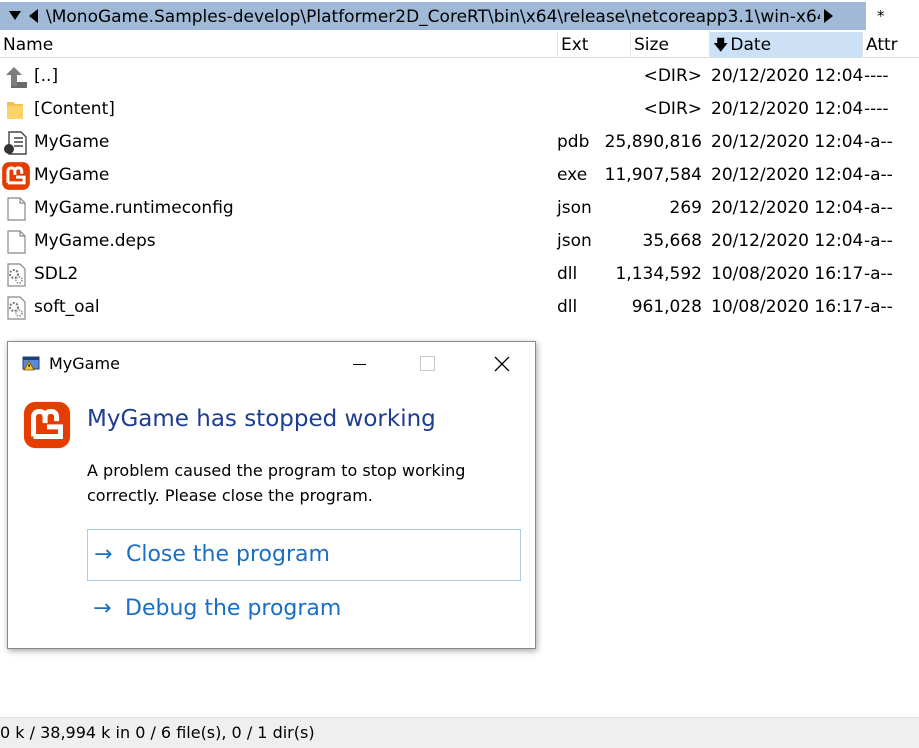  Describe the element at coordinates (658, 274) in the screenshot. I see `file-size: 1,134,592` at that location.